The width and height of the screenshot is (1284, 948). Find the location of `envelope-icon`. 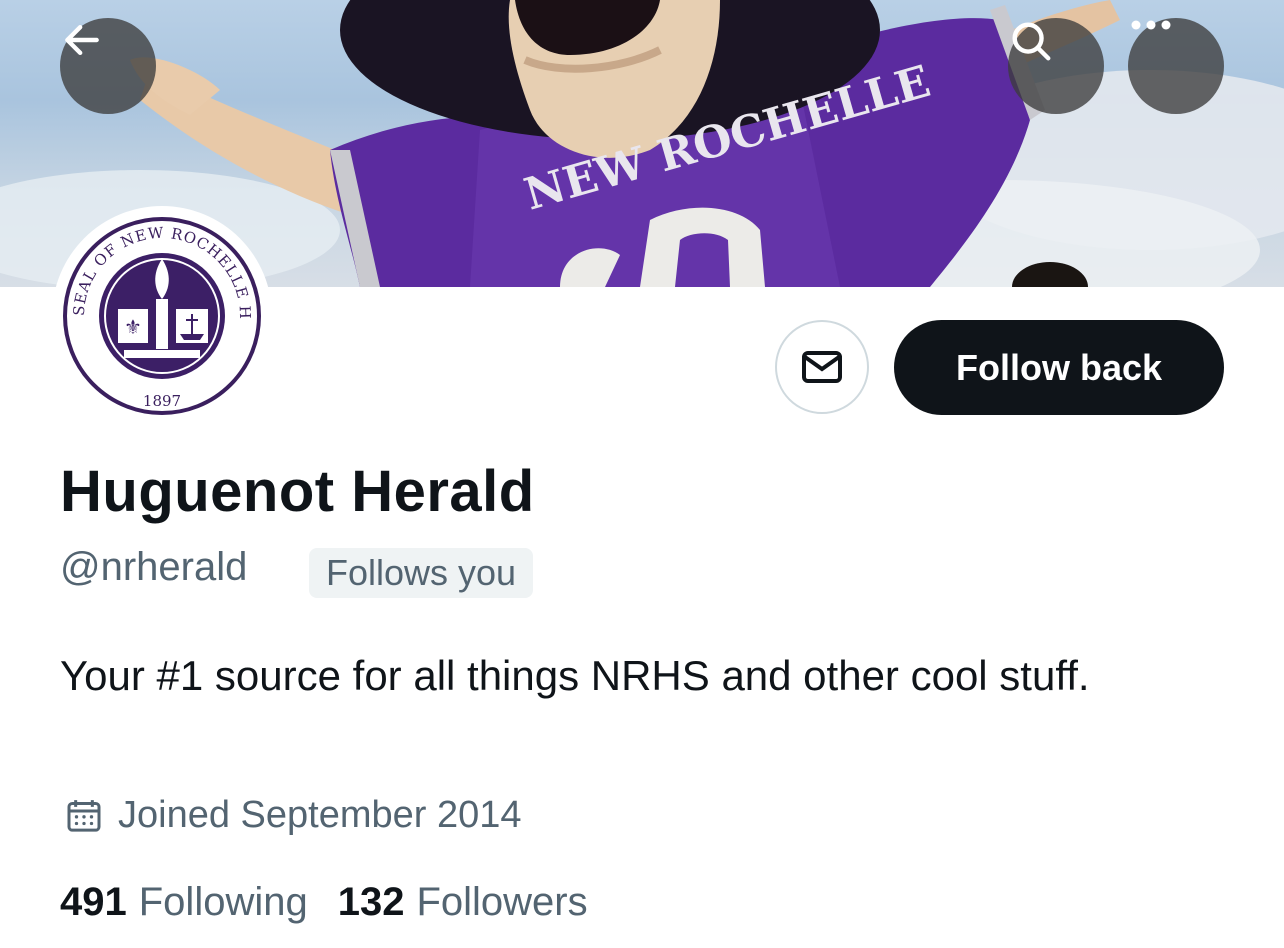

envelope-icon is located at coordinates (822, 367).